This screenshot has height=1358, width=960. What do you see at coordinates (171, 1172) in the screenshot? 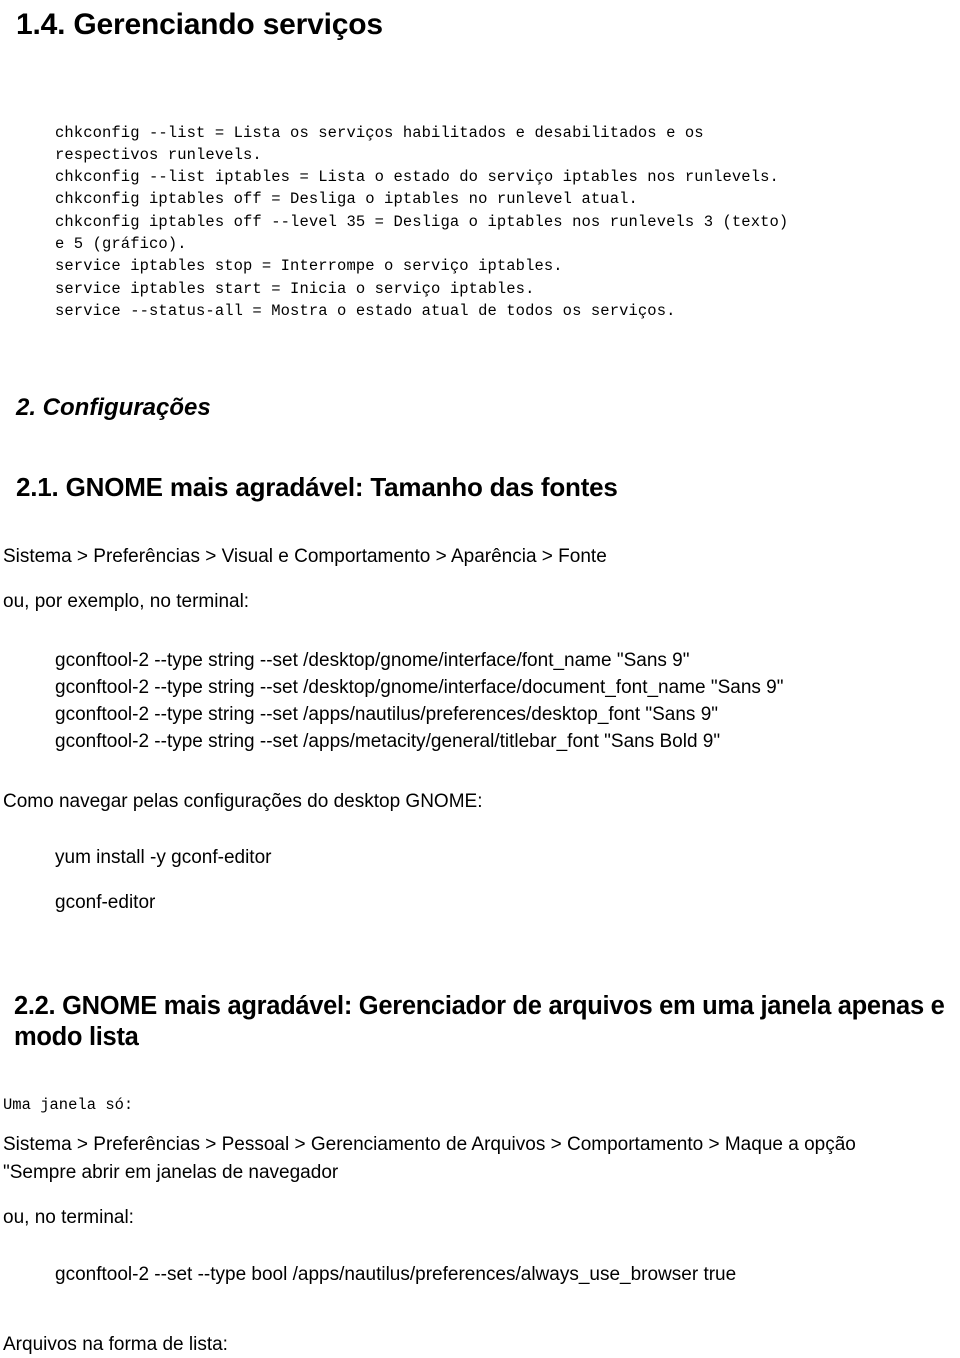
I see `menu-path-option-quote: "Sempre abrir em janelas de navegador` at bounding box center [171, 1172].